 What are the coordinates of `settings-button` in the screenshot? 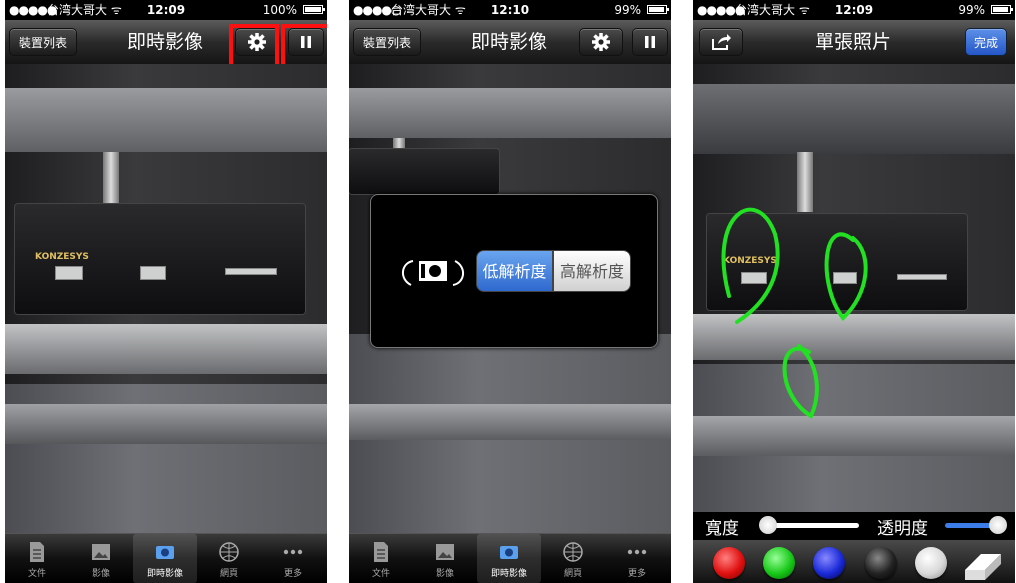 It's located at (601, 42).